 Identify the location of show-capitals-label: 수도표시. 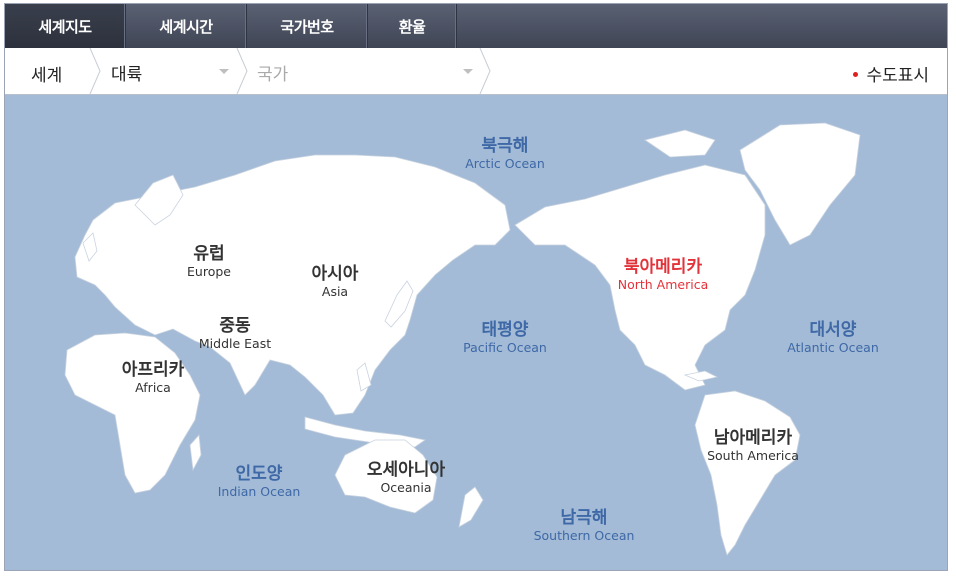
(897, 76).